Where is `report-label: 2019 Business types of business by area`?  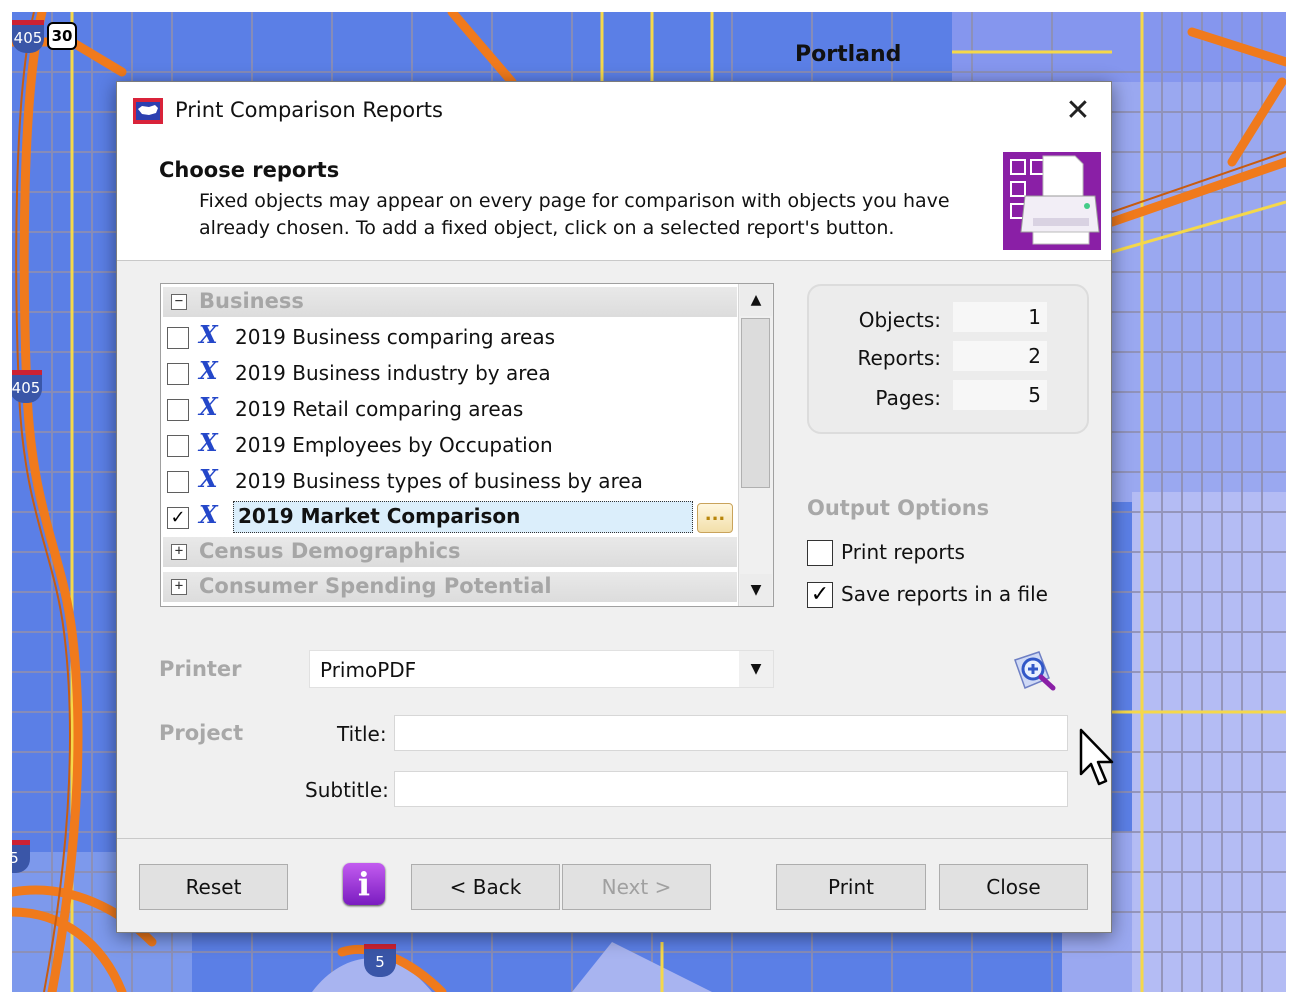 report-label: 2019 Business types of business by area is located at coordinates (439, 481).